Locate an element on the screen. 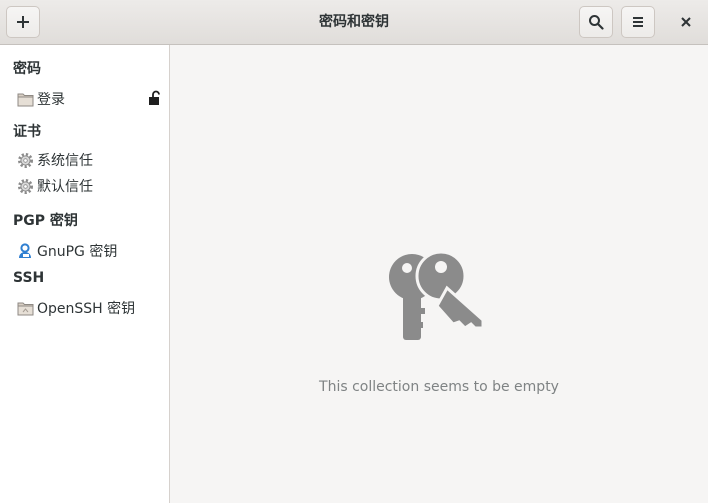 This screenshot has height=503, width=708. menu-button is located at coordinates (638, 22).